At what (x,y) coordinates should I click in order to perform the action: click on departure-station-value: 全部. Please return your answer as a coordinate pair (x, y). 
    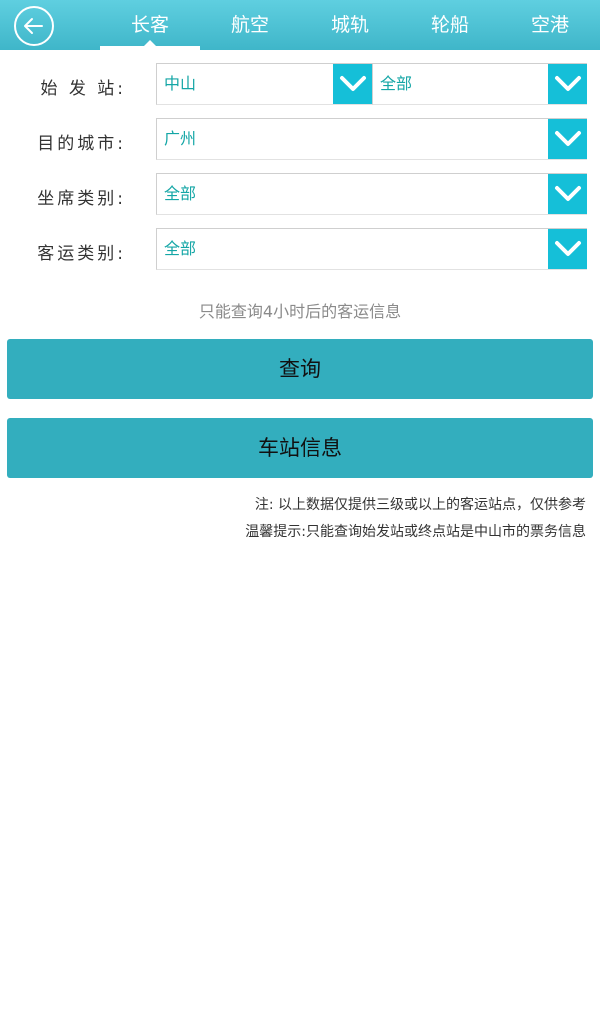
    Looking at the image, I should click on (396, 83).